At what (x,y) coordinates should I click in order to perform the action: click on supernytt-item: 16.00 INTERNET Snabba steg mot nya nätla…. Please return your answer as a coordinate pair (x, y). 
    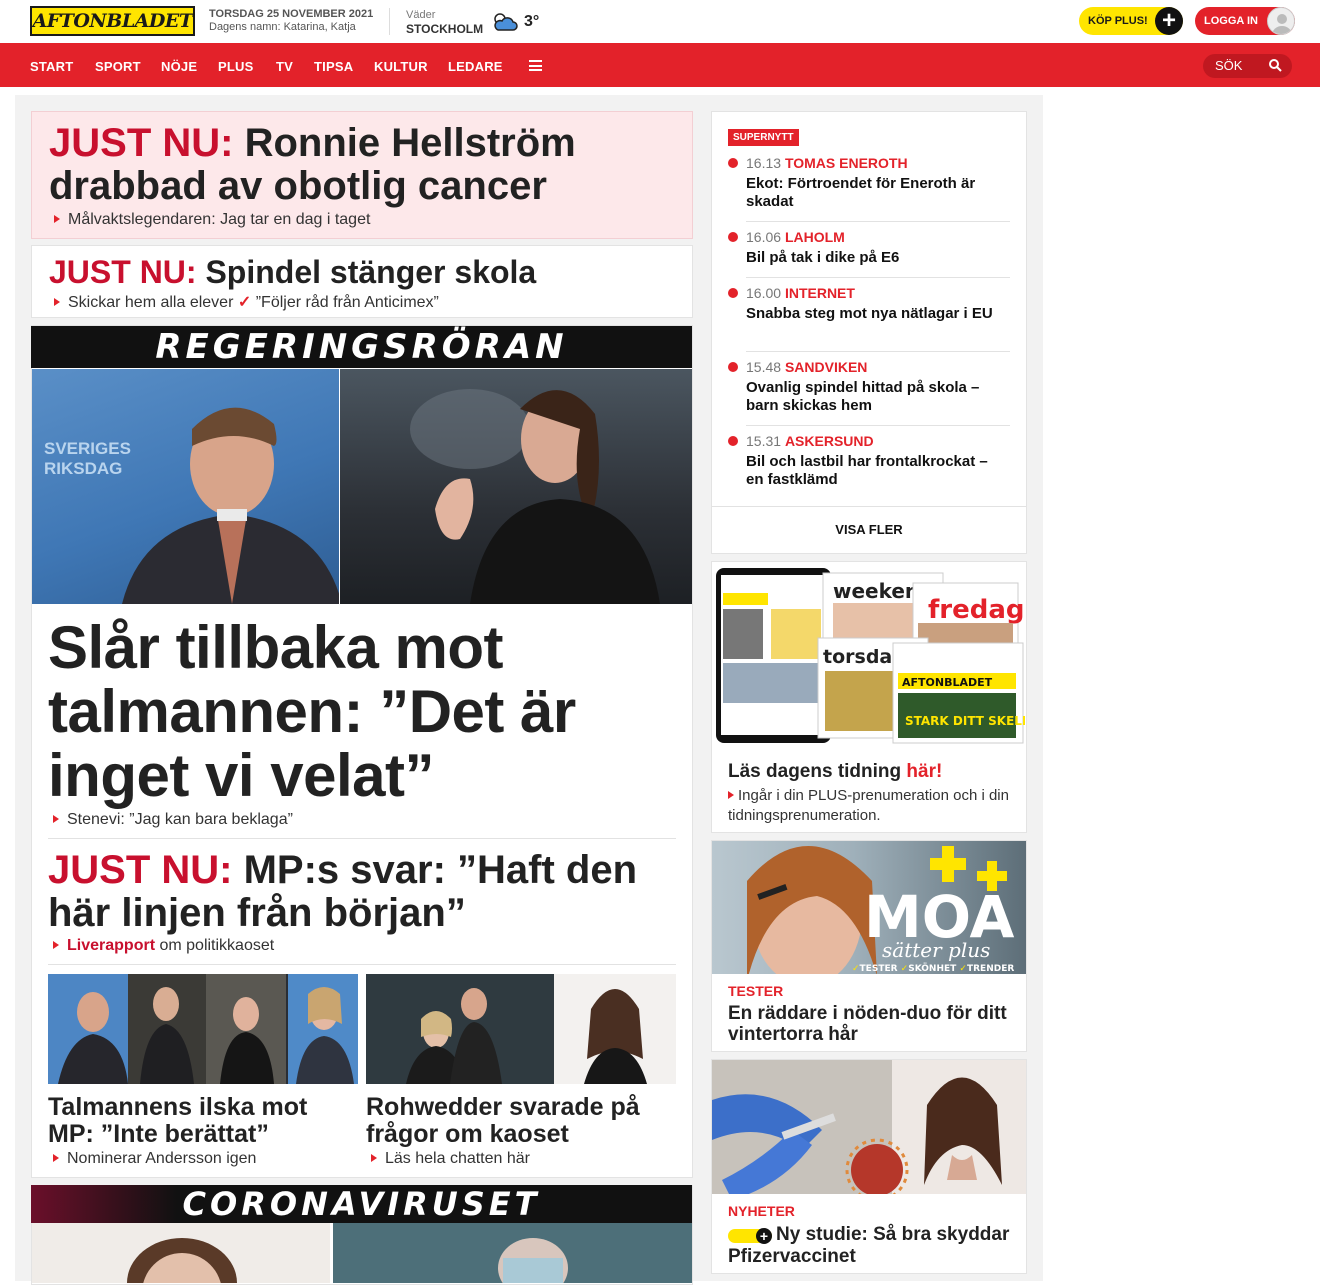
    Looking at the image, I should click on (869, 315).